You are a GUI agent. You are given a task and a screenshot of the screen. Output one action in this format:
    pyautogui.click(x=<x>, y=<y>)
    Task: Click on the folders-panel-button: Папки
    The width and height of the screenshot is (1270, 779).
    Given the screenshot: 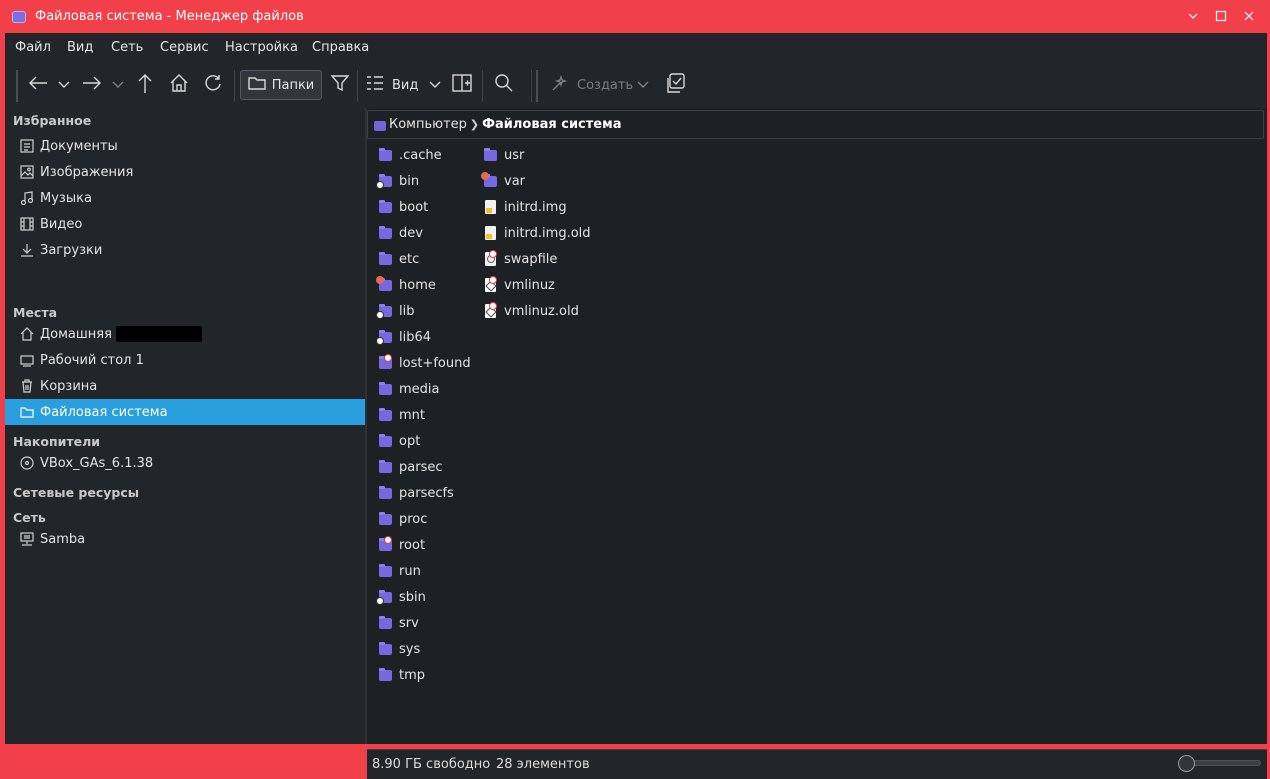 What is the action you would take?
    pyautogui.click(x=281, y=85)
    